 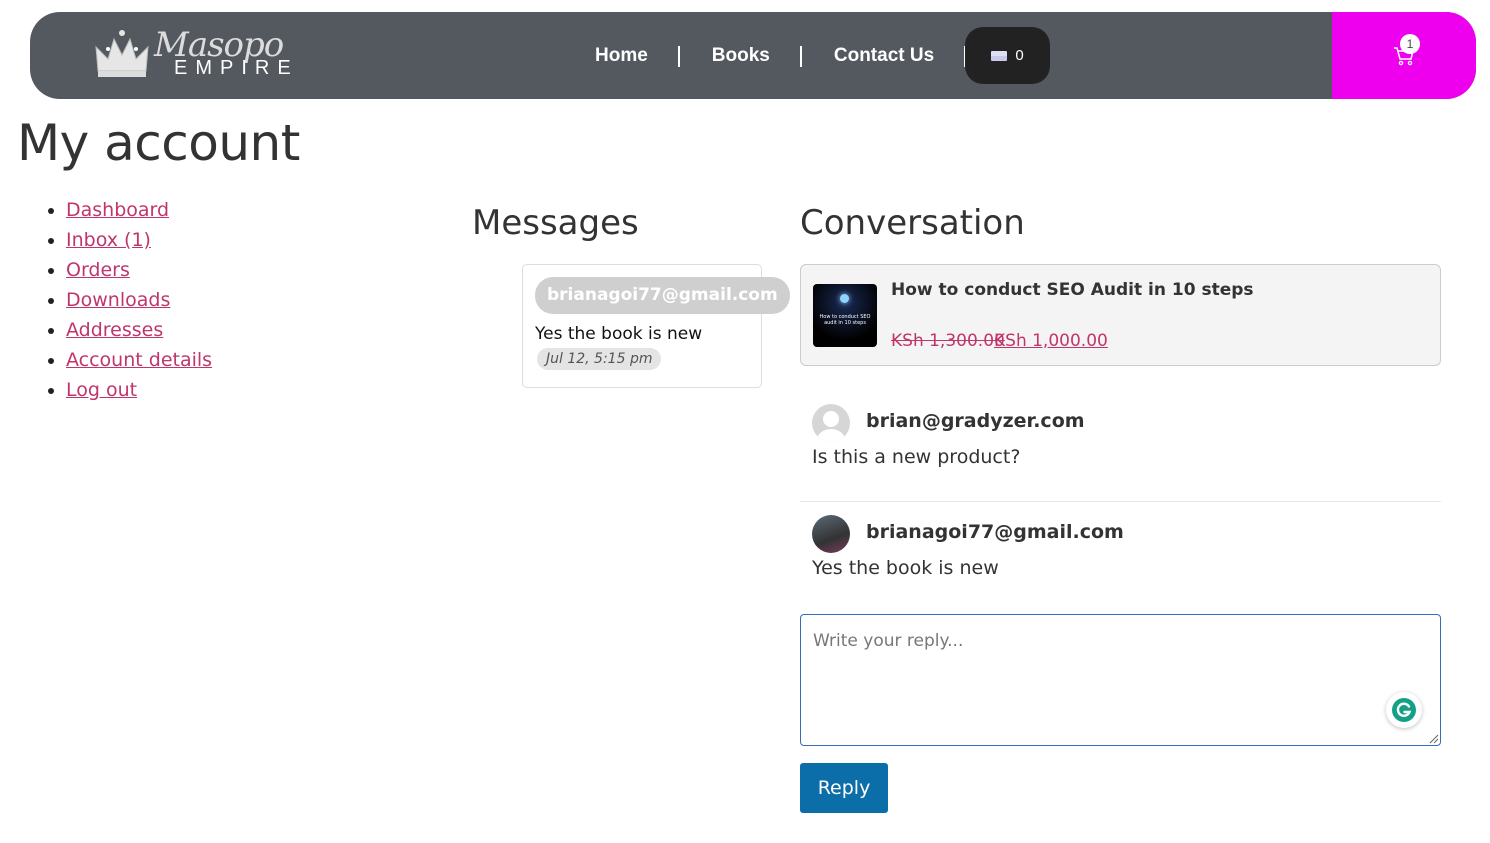 I want to click on entry-sender: brian@gradyzer.com, so click(x=975, y=421).